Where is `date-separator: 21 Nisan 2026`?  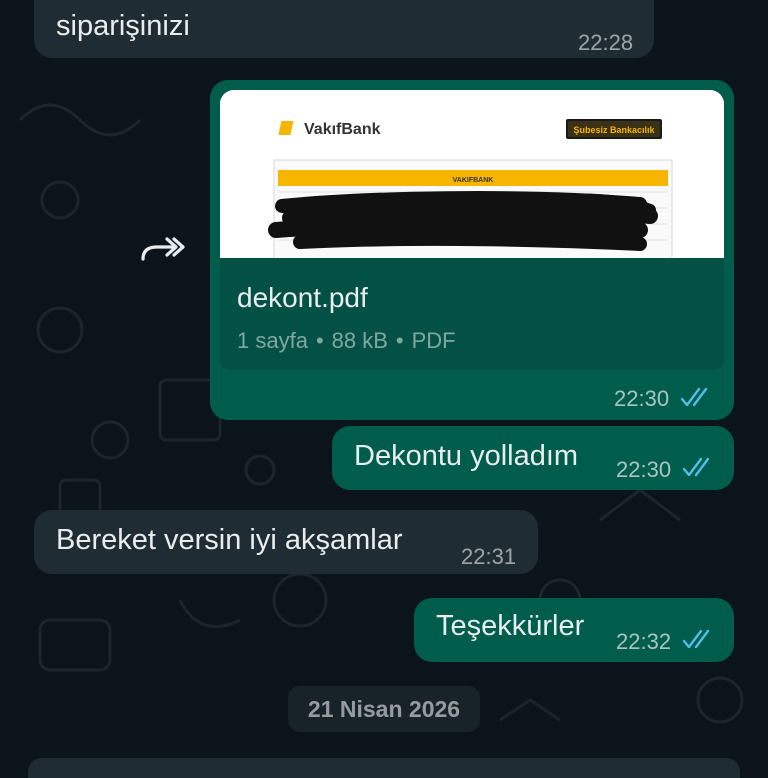 date-separator: 21 Nisan 2026 is located at coordinates (384, 709).